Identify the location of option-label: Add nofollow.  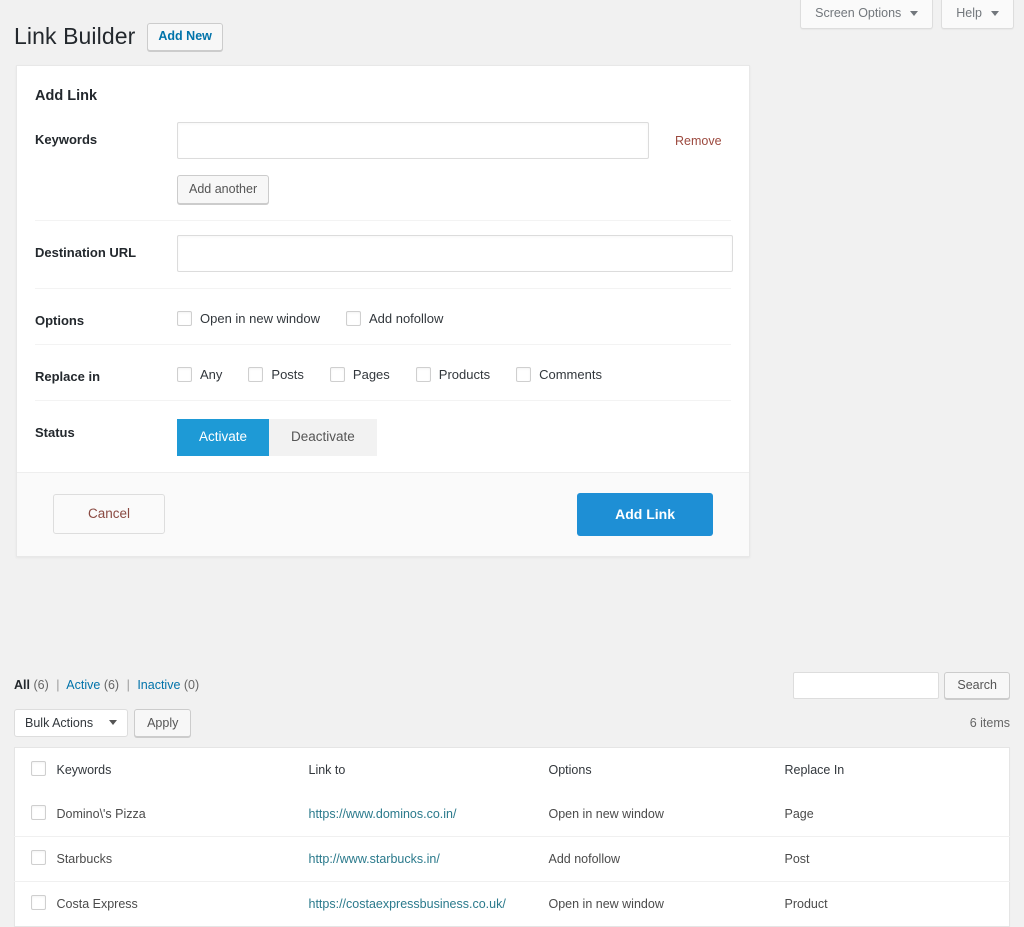
(406, 318).